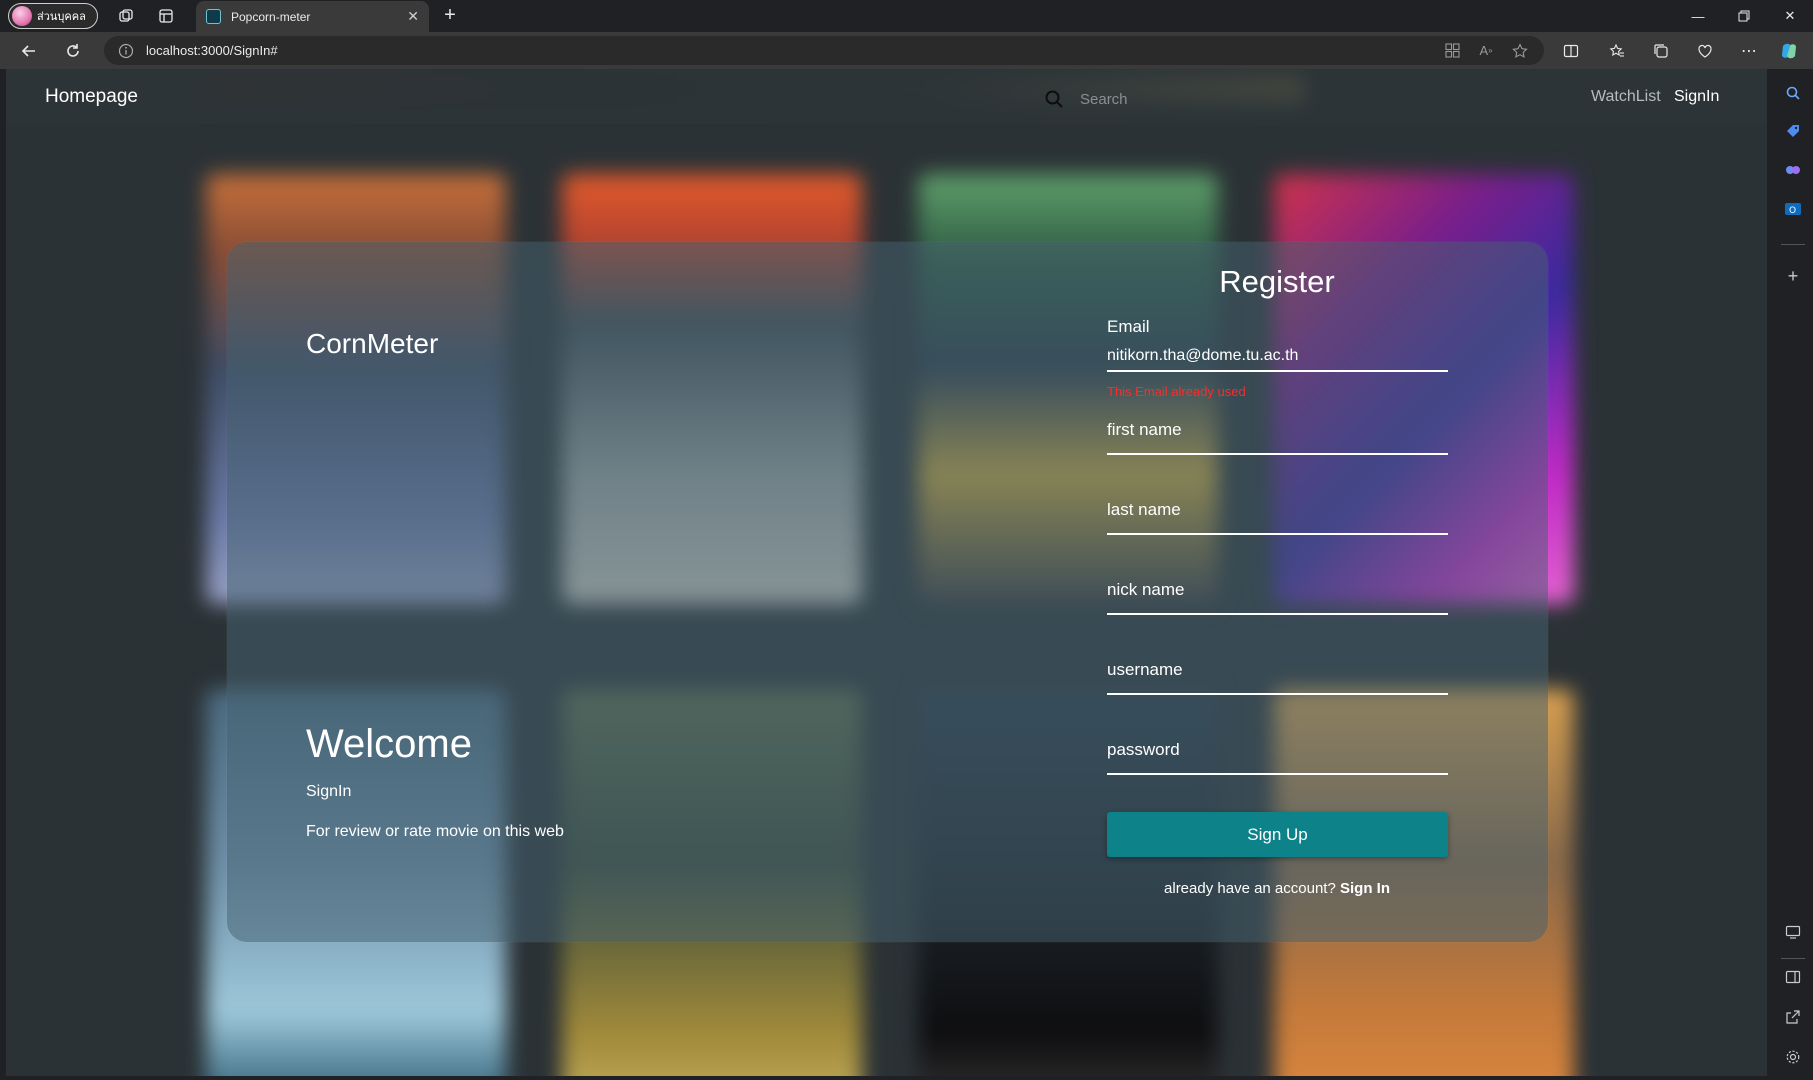  What do you see at coordinates (906, 16) in the screenshot?
I see `browser-tab-bar: ส่วนบุคคล Popcorn-meter ✕ + — ✕` at bounding box center [906, 16].